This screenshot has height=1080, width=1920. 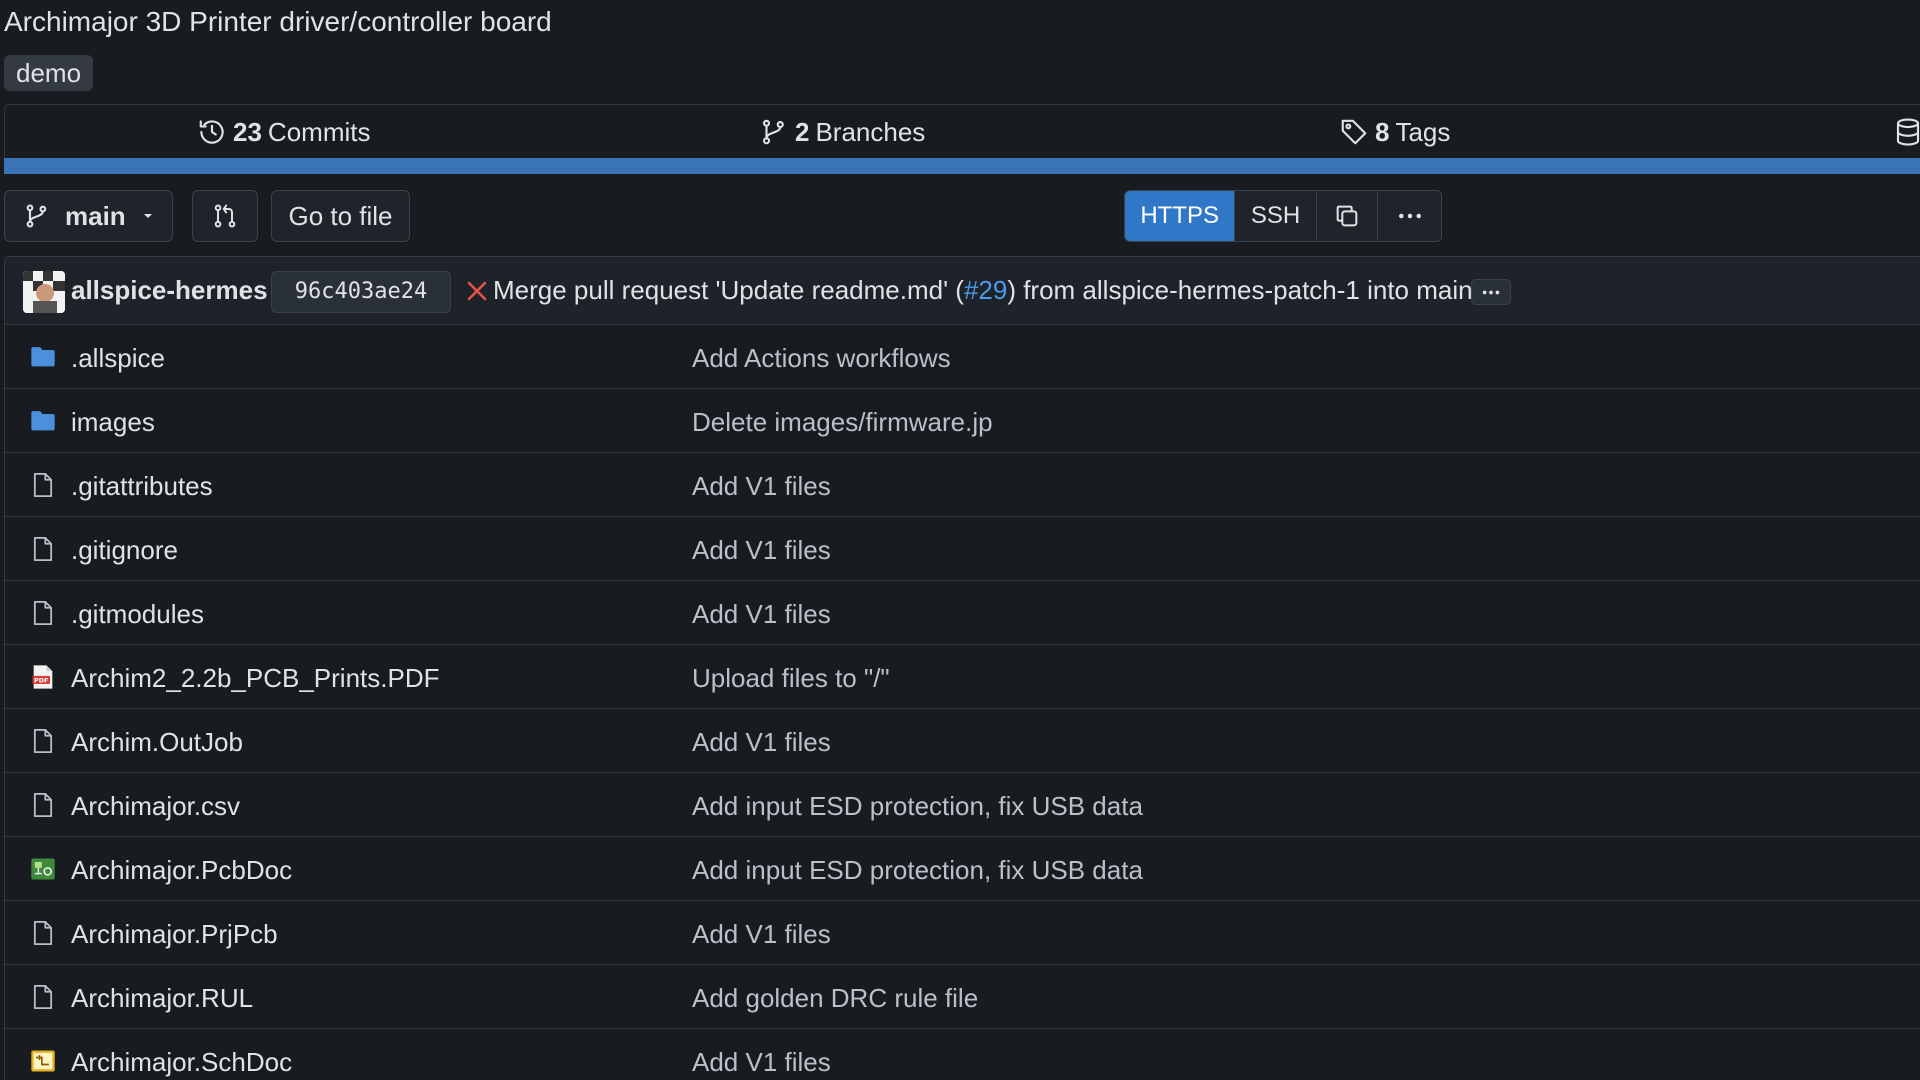 What do you see at coordinates (319, 131) in the screenshot?
I see `commits-label: Commits` at bounding box center [319, 131].